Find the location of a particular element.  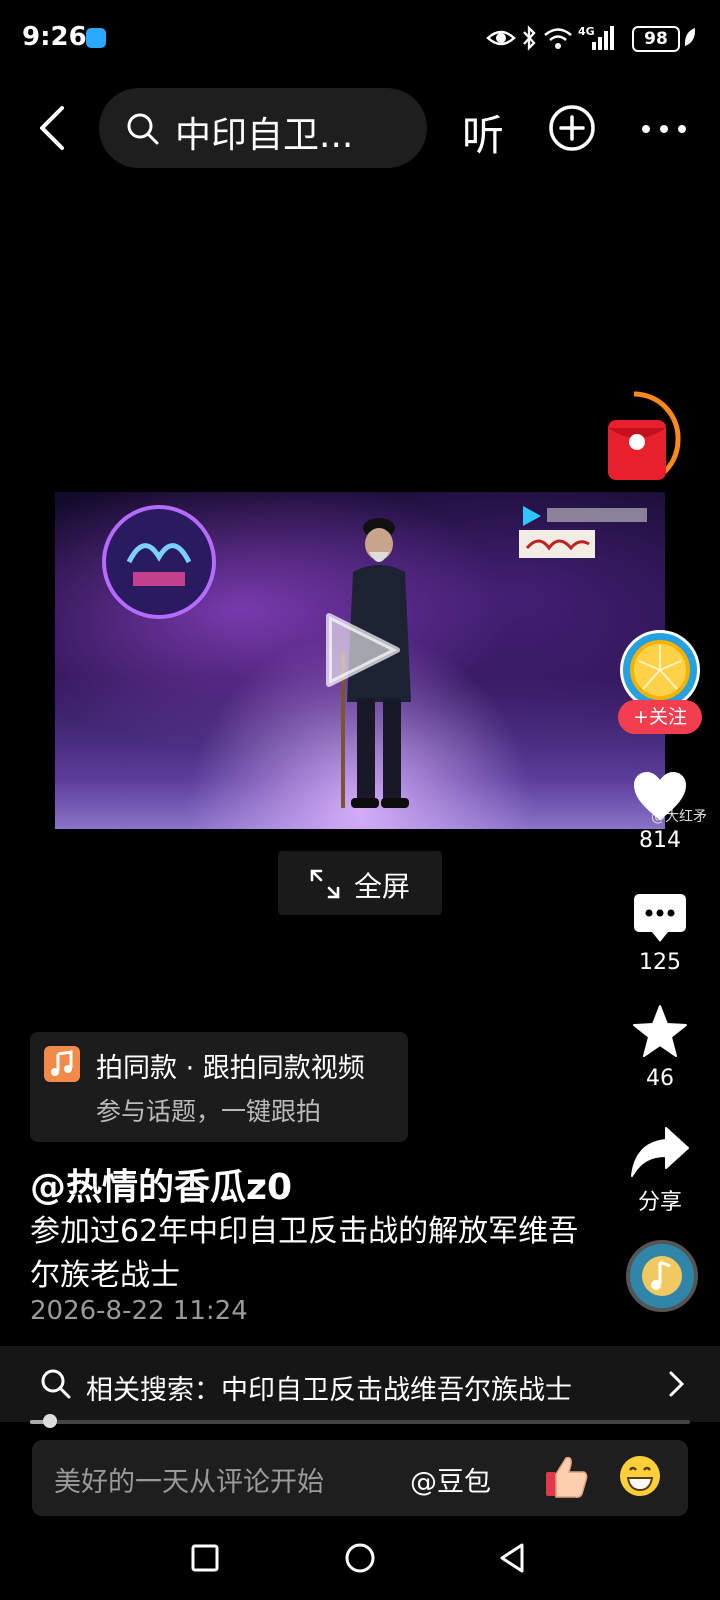

related-search-text: 相关搜索：中印自卫反击战维吾尔族战士 is located at coordinates (329, 1390).